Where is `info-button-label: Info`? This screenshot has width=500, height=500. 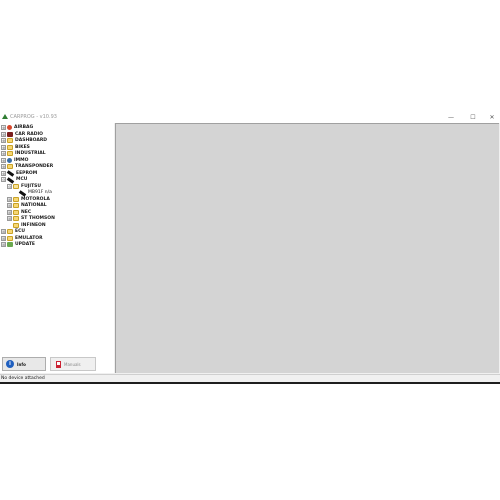
info-button-label: Info is located at coordinates (21, 364).